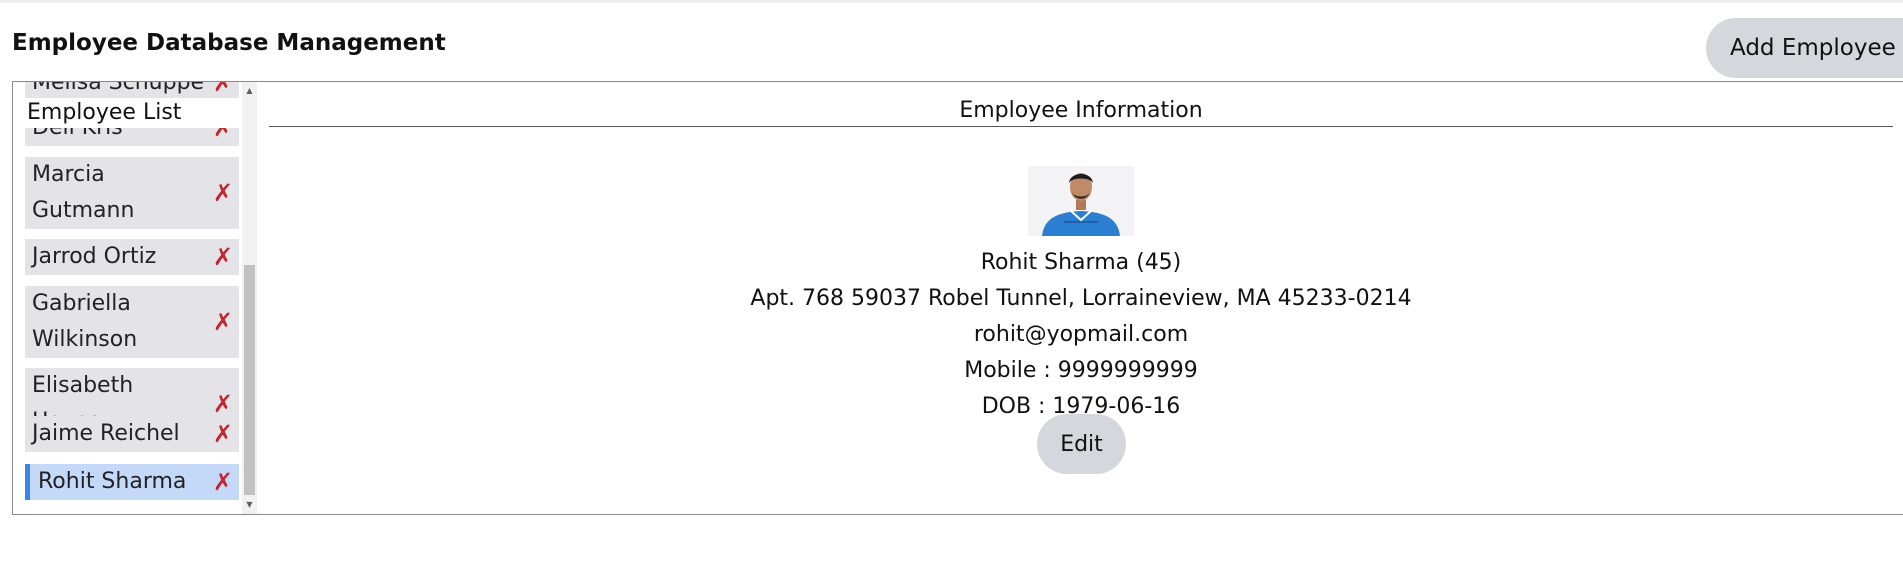 Image resolution: width=1903 pixels, height=564 pixels. Describe the element at coordinates (112, 481) in the screenshot. I see `employee-name: Rohit Sharma` at that location.